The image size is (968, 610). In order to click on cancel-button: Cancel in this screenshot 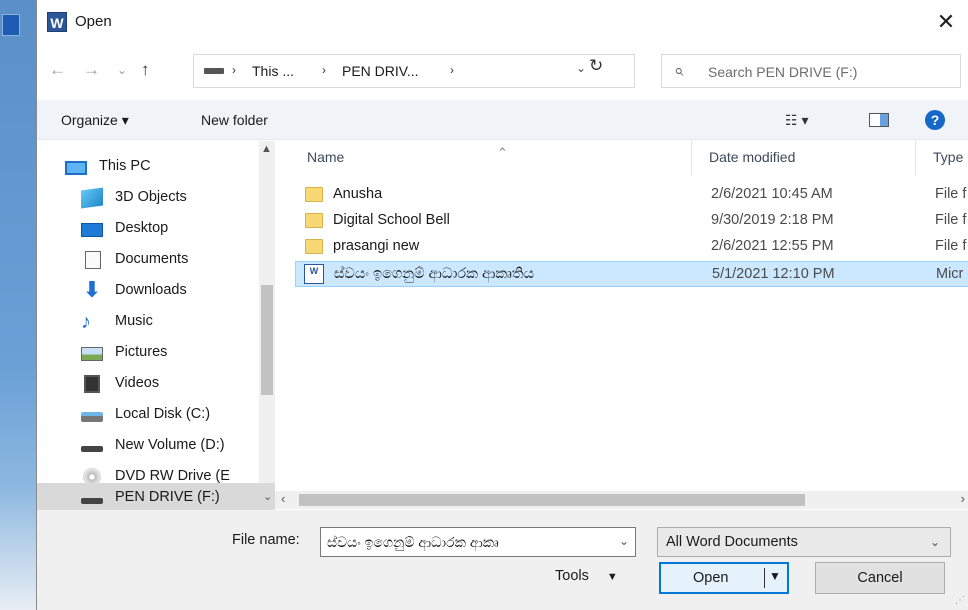, I will do `click(880, 578)`.